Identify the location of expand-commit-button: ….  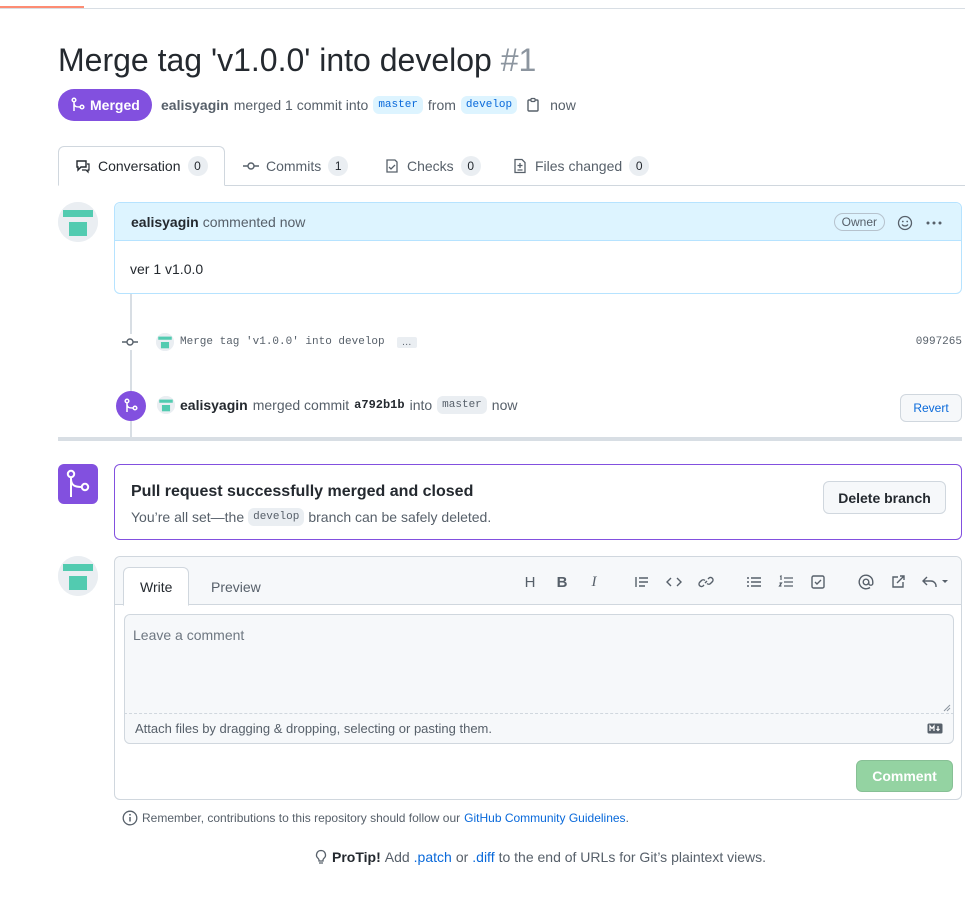
(406, 342).